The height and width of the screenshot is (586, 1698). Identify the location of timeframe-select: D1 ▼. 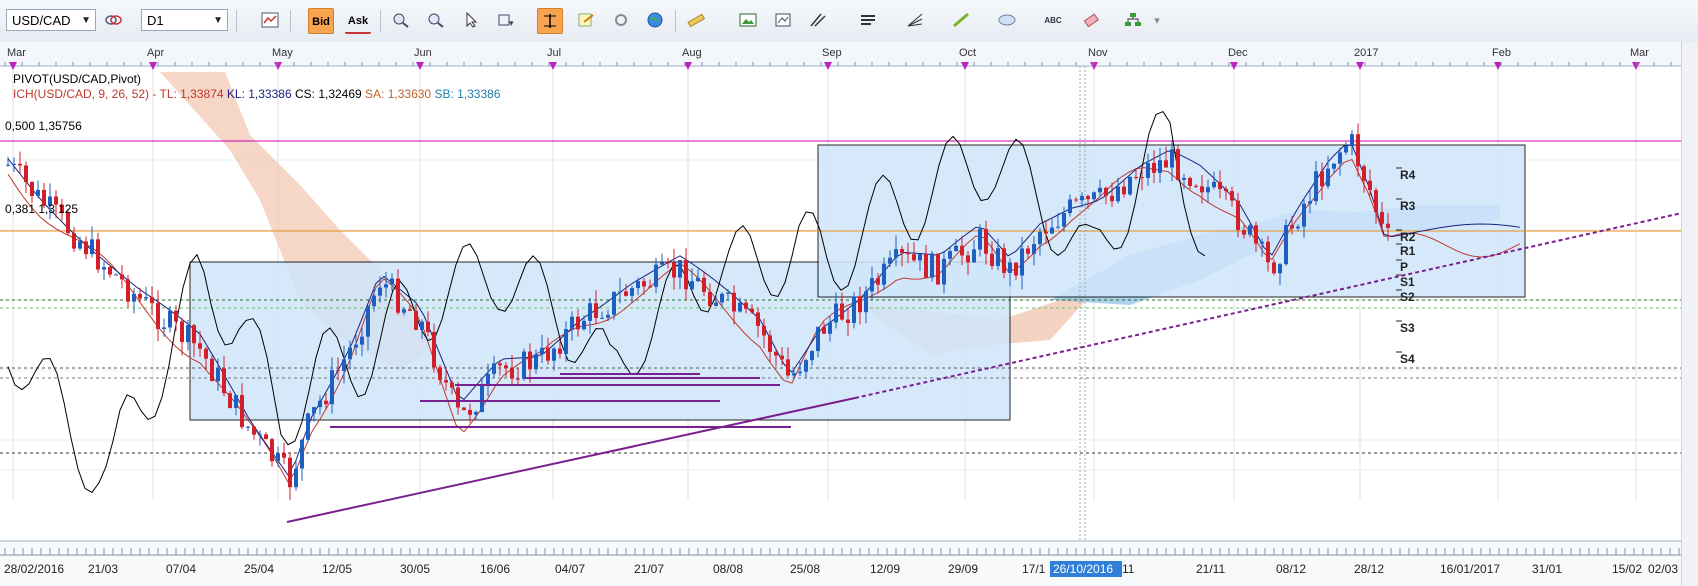
(184, 20).